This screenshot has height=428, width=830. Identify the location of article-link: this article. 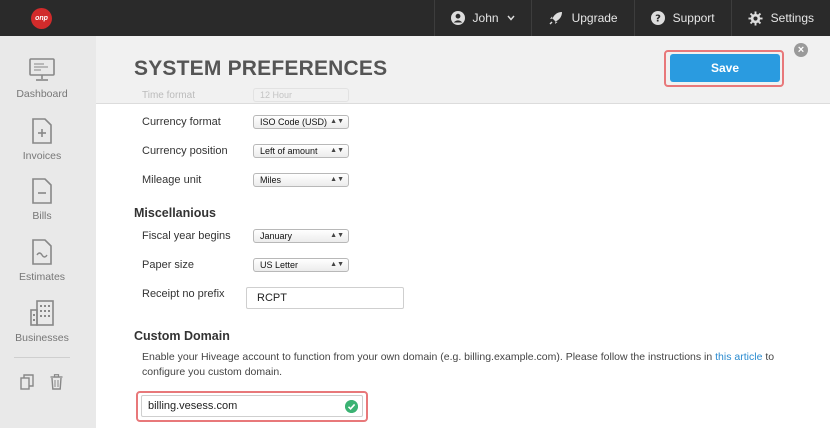
(738, 357).